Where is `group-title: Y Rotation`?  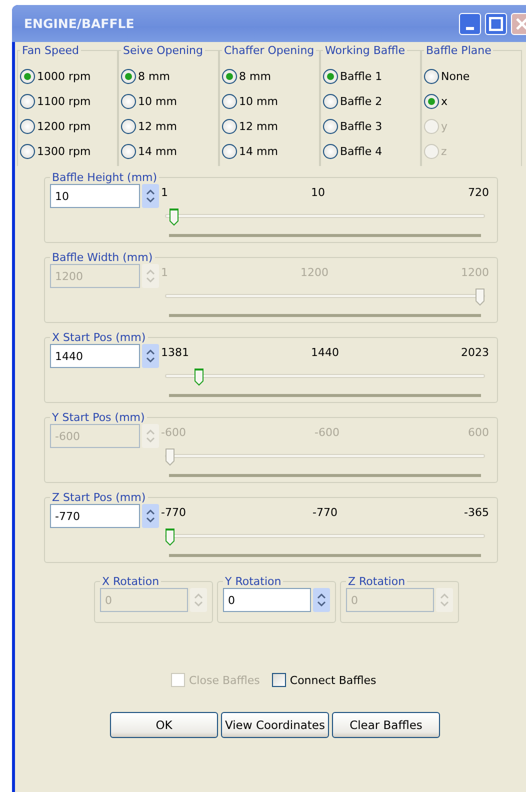 group-title: Y Rotation is located at coordinates (253, 581).